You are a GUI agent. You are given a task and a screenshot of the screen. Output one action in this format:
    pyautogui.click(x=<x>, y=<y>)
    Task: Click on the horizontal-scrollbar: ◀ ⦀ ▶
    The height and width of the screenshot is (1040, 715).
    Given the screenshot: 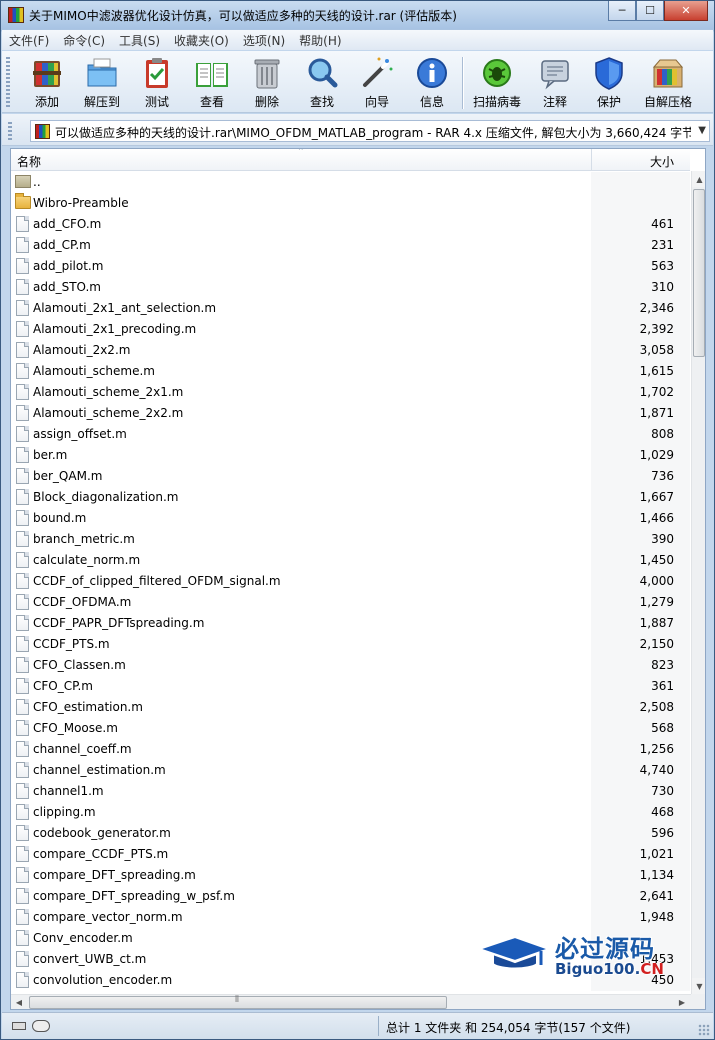 What is the action you would take?
    pyautogui.click(x=351, y=1001)
    